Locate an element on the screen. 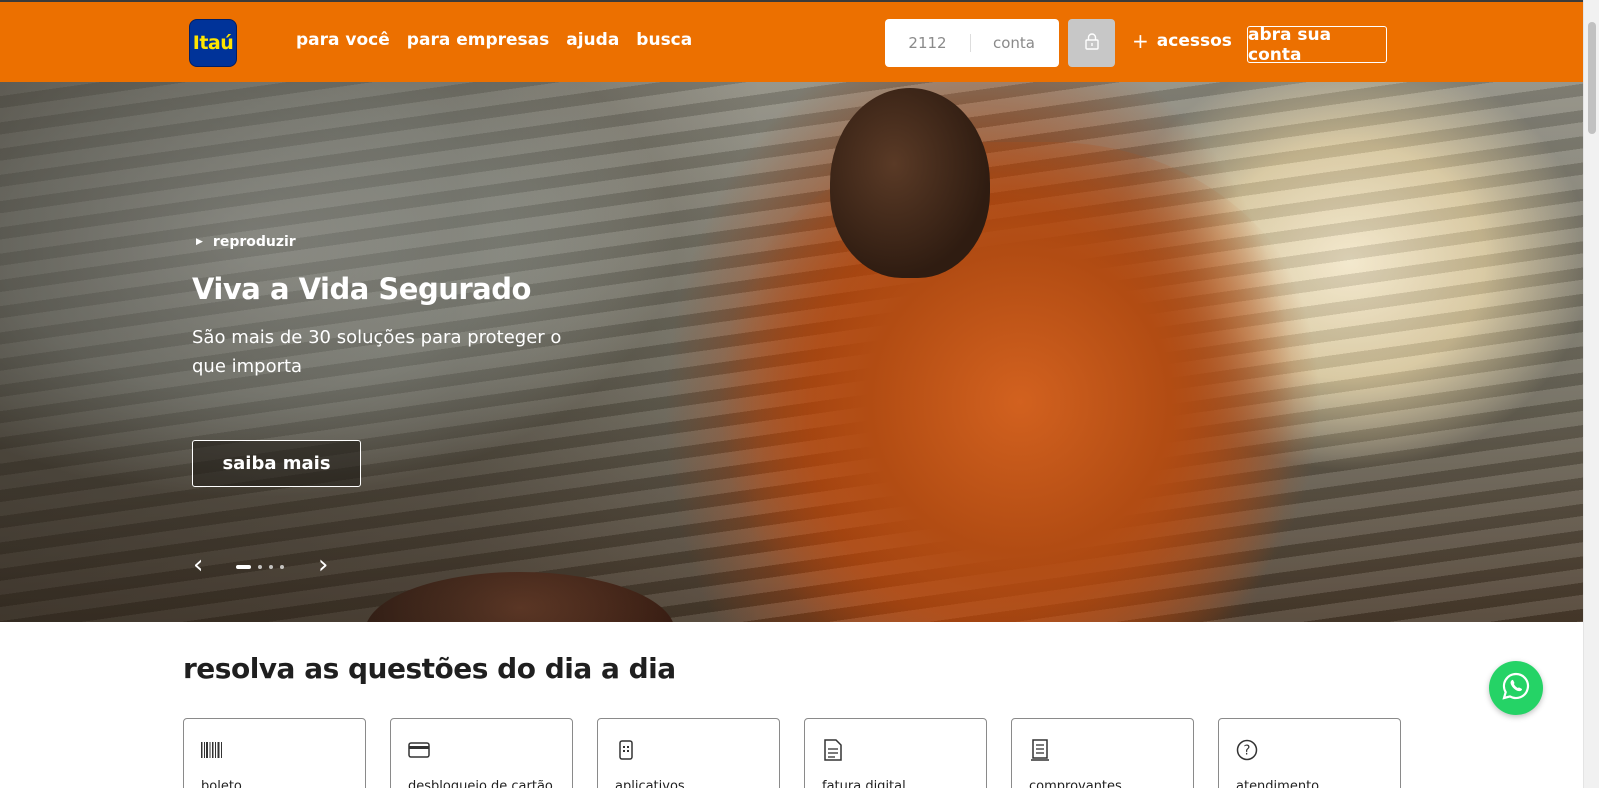 This screenshot has height=788, width=1599. play-video-button: ▶ reproduzir is located at coordinates (246, 242).